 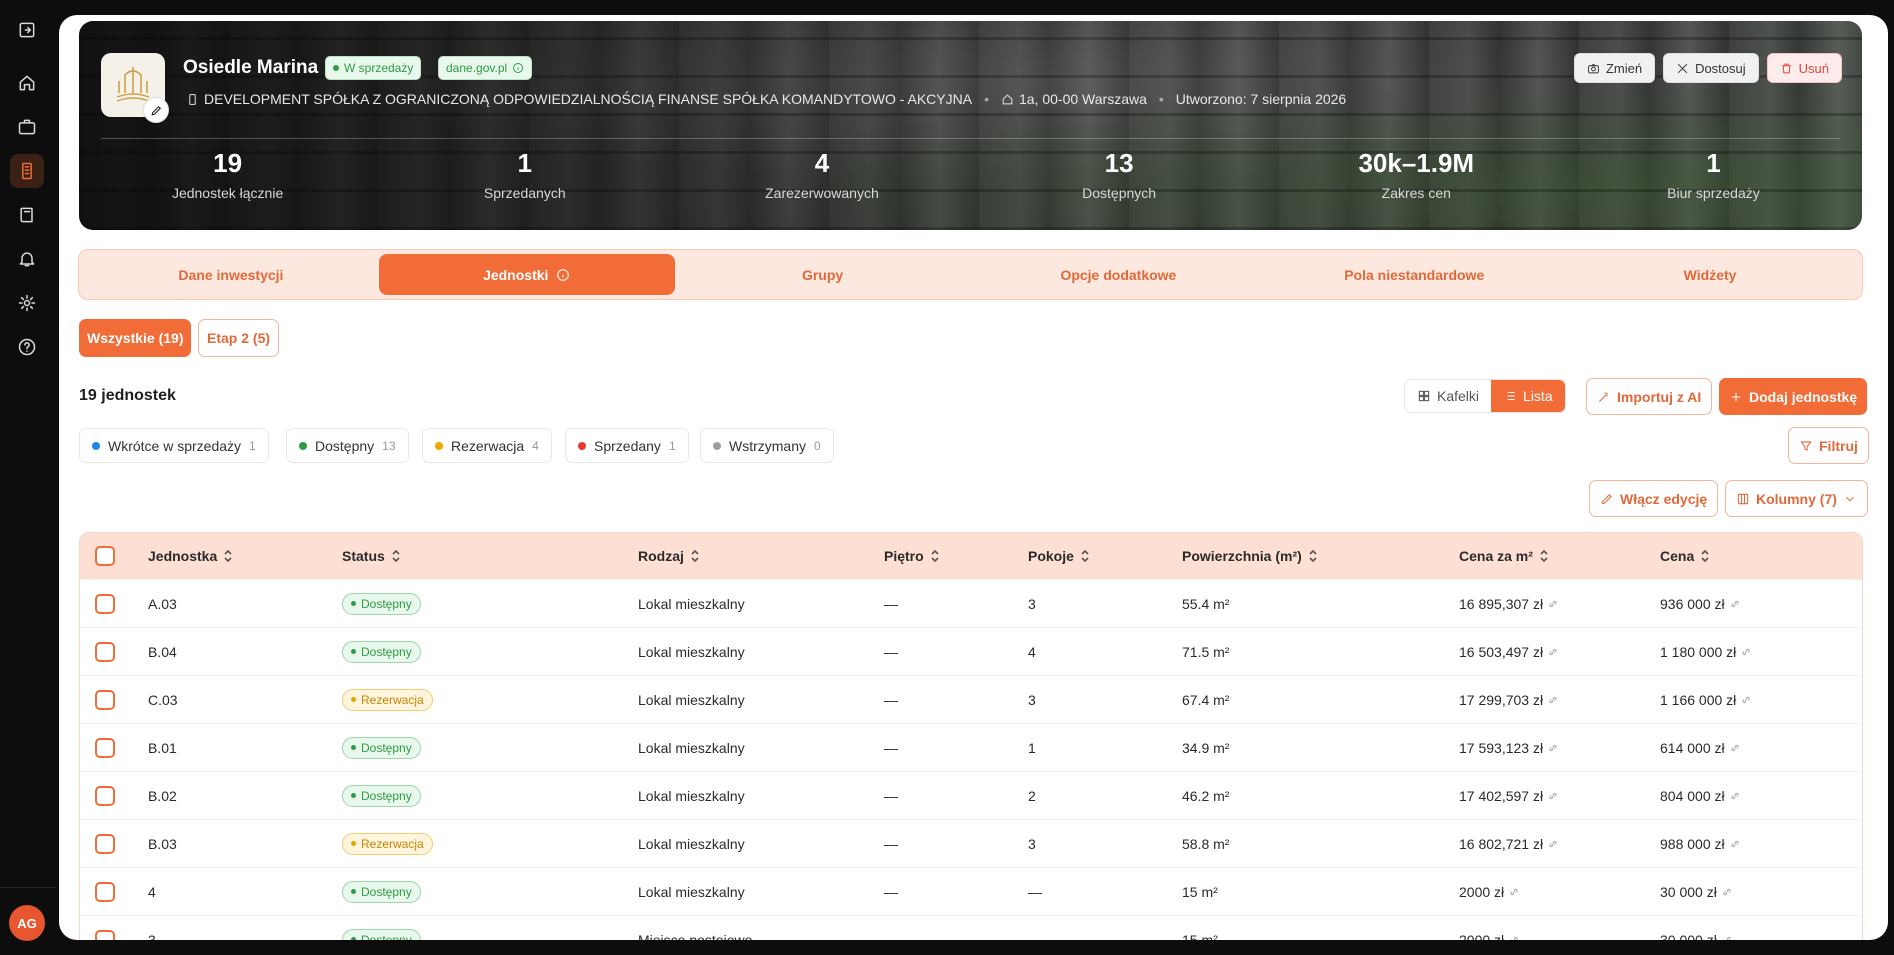 What do you see at coordinates (1793, 396) in the screenshot?
I see `add-unit-button: Dodaj jednostkę` at bounding box center [1793, 396].